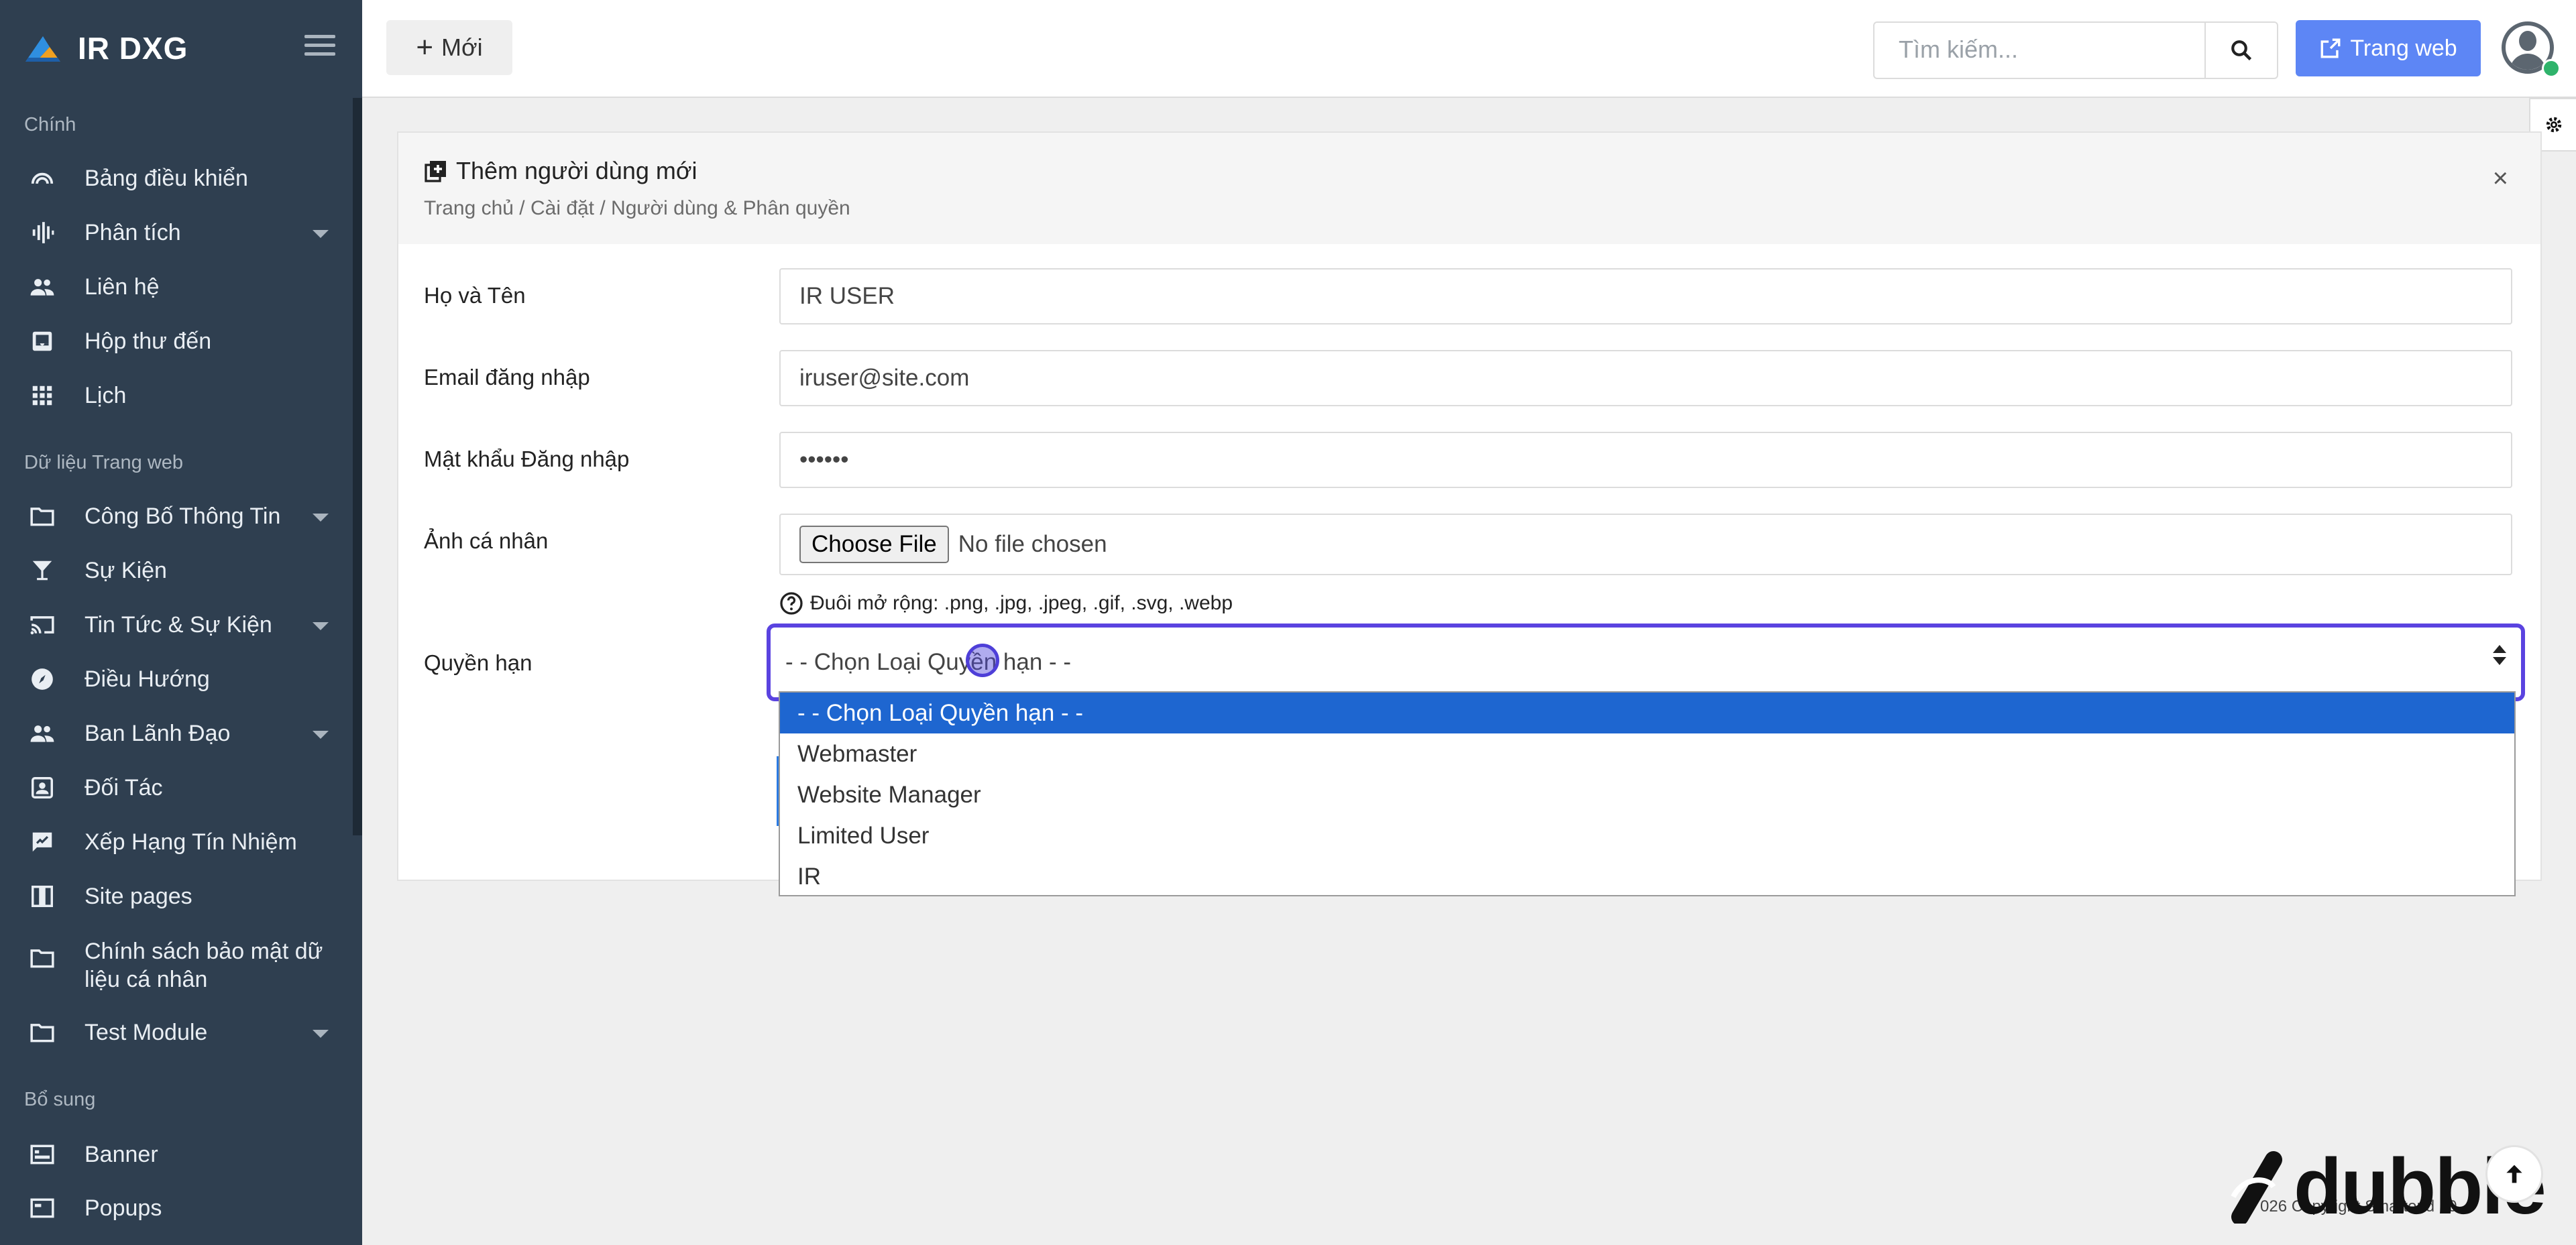  I want to click on email-label: Email đăng nhập, so click(507, 377).